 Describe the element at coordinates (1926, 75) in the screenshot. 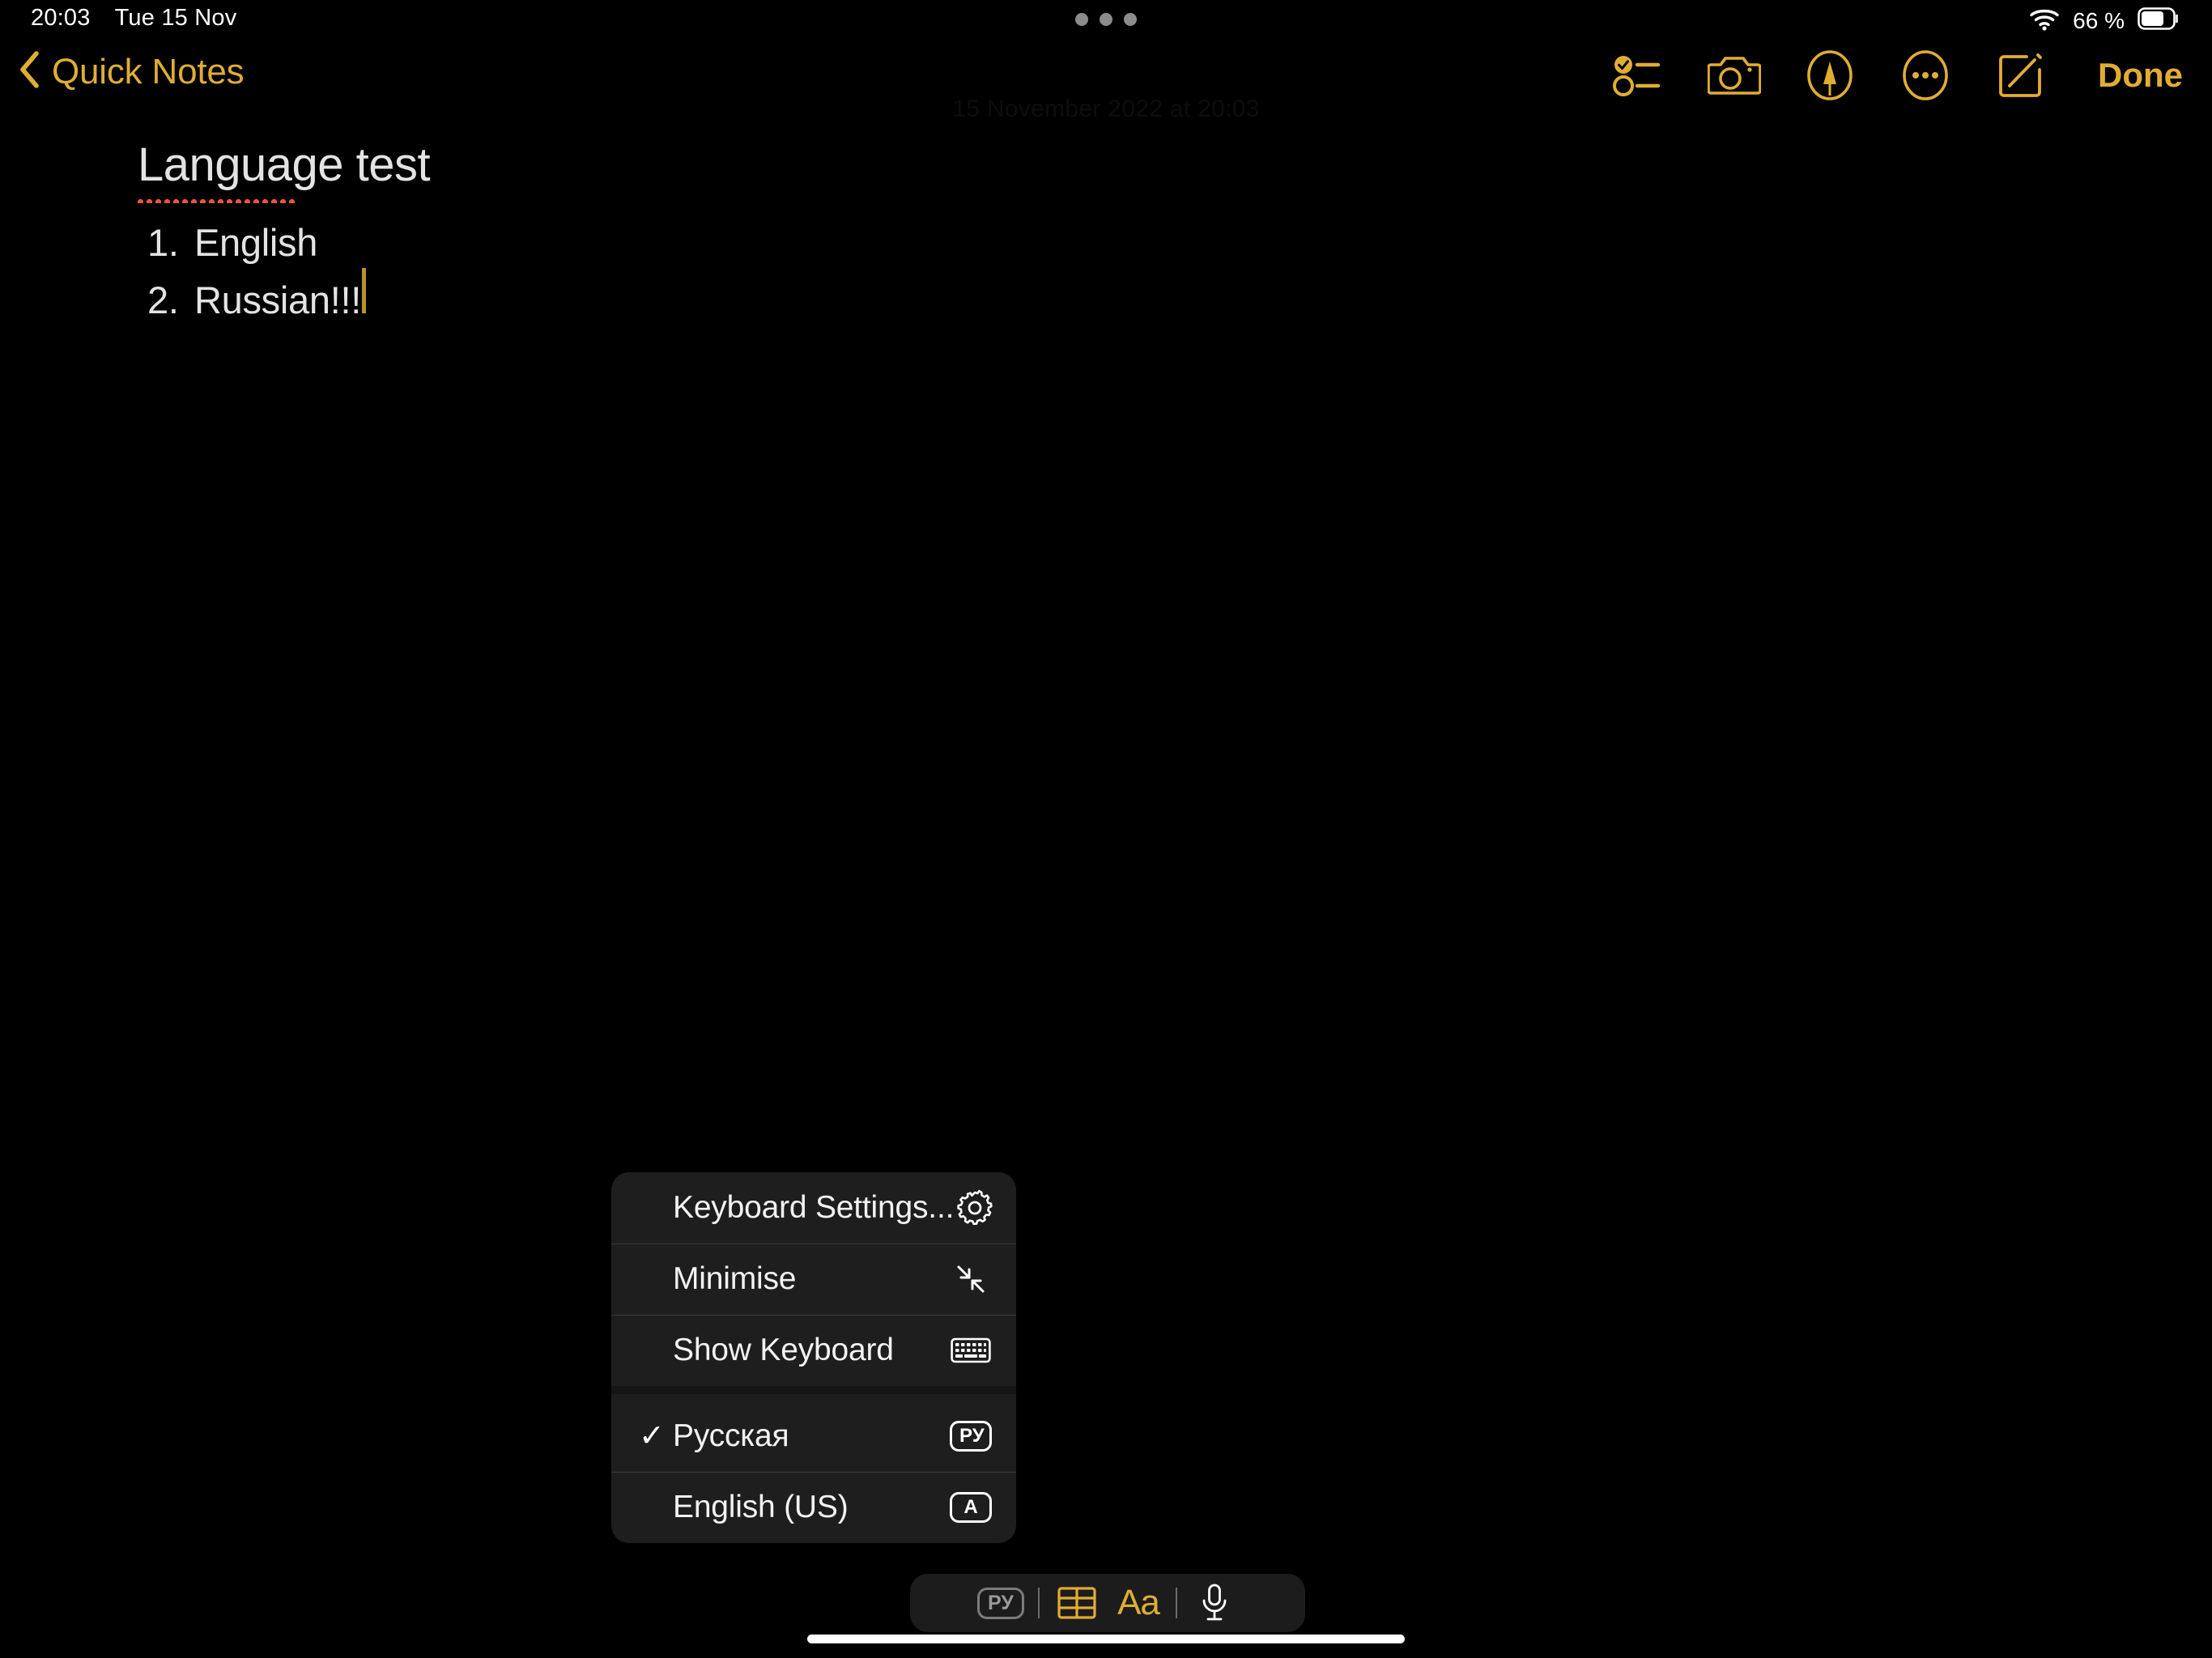

I see `more-ellipsis-icon` at that location.